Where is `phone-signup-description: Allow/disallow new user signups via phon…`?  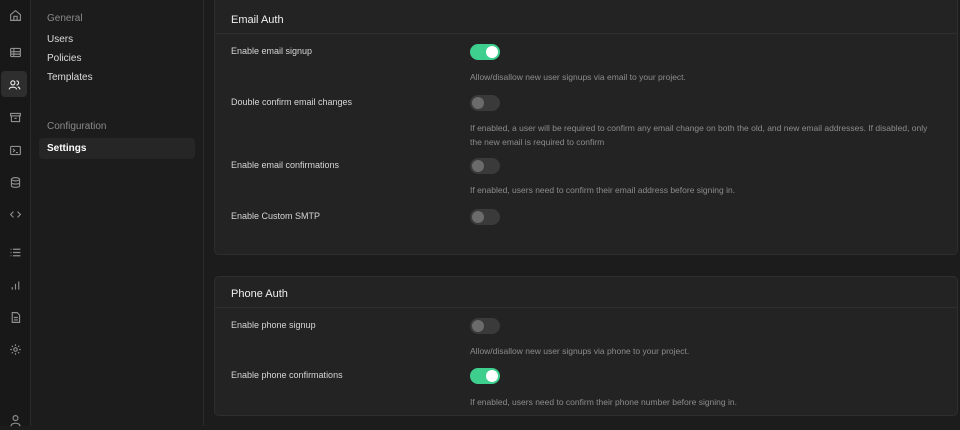 phone-signup-description: Allow/disallow new user signups via phon… is located at coordinates (580, 351).